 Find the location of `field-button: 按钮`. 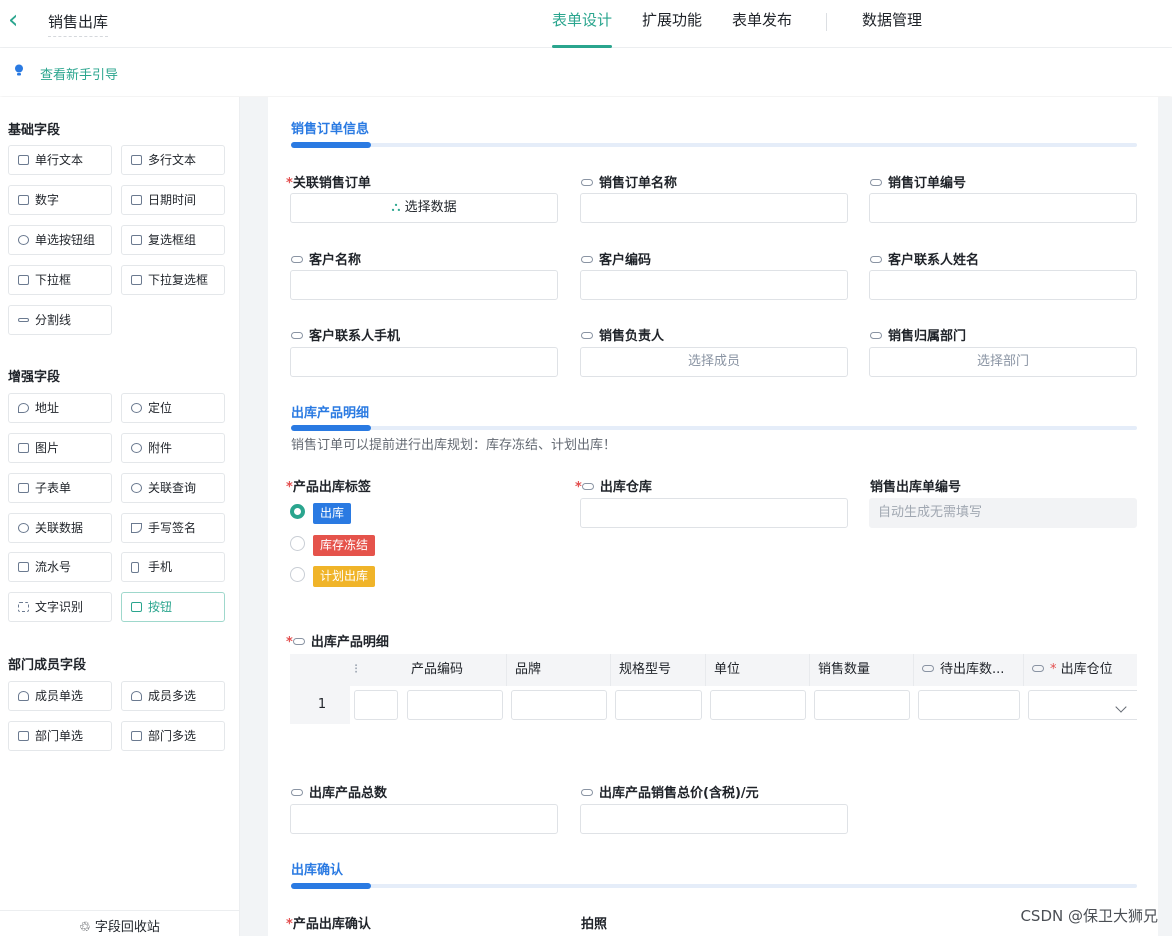

field-button: 按钮 is located at coordinates (173, 607).